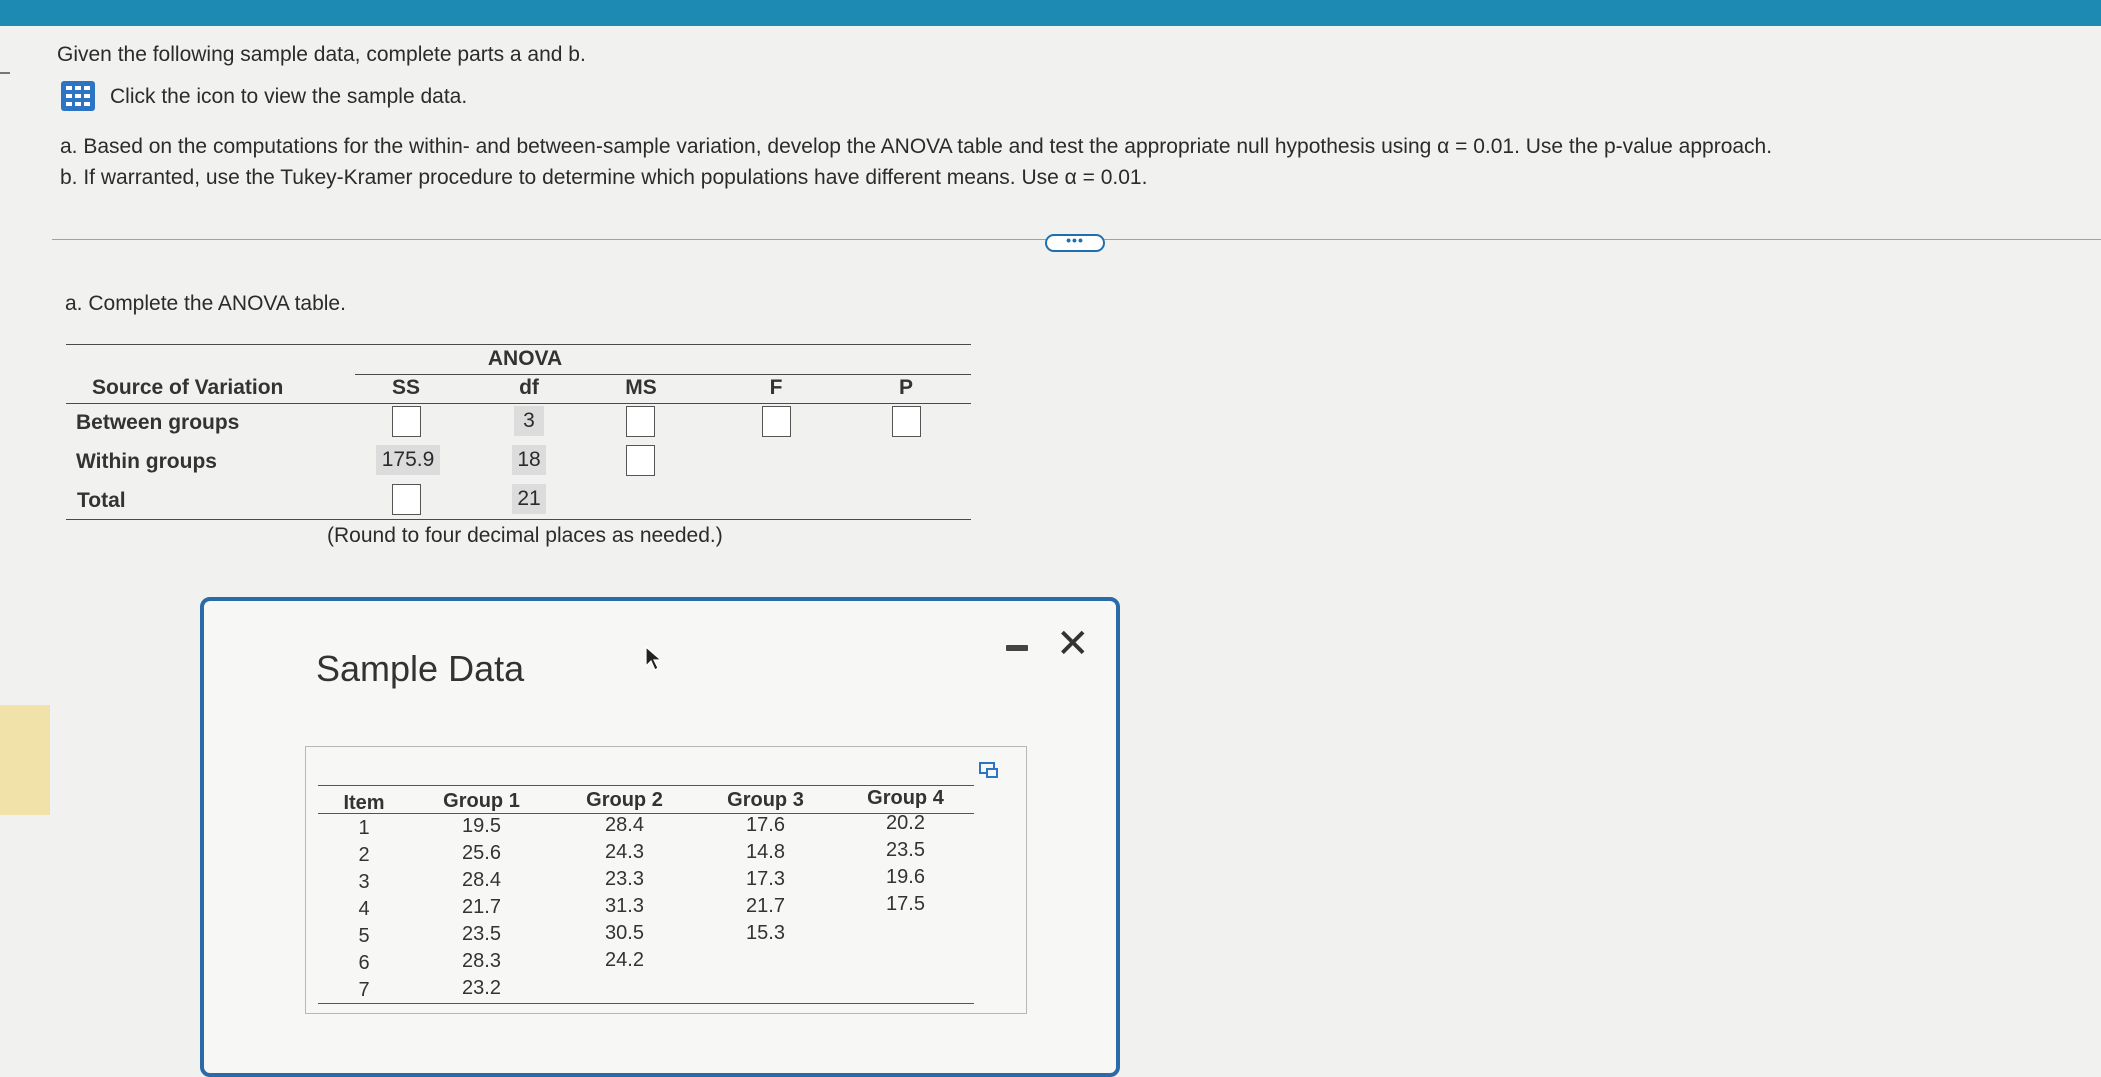 The width and height of the screenshot is (2101, 1077). What do you see at coordinates (1050, 13) in the screenshot?
I see `top-bar` at bounding box center [1050, 13].